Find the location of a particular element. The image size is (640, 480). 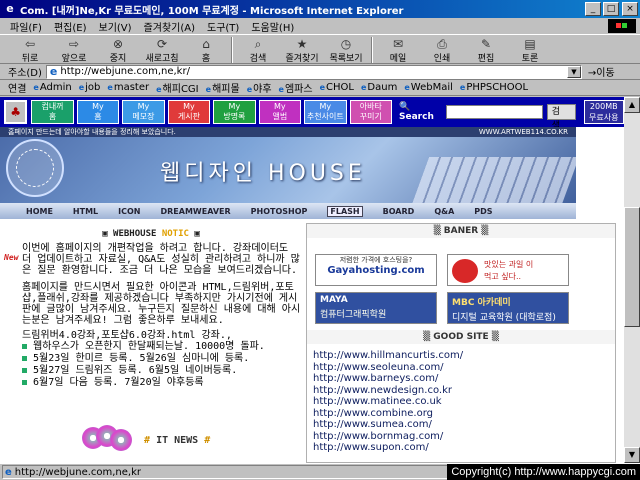

link-item: eCHOL is located at coordinates (337, 87).